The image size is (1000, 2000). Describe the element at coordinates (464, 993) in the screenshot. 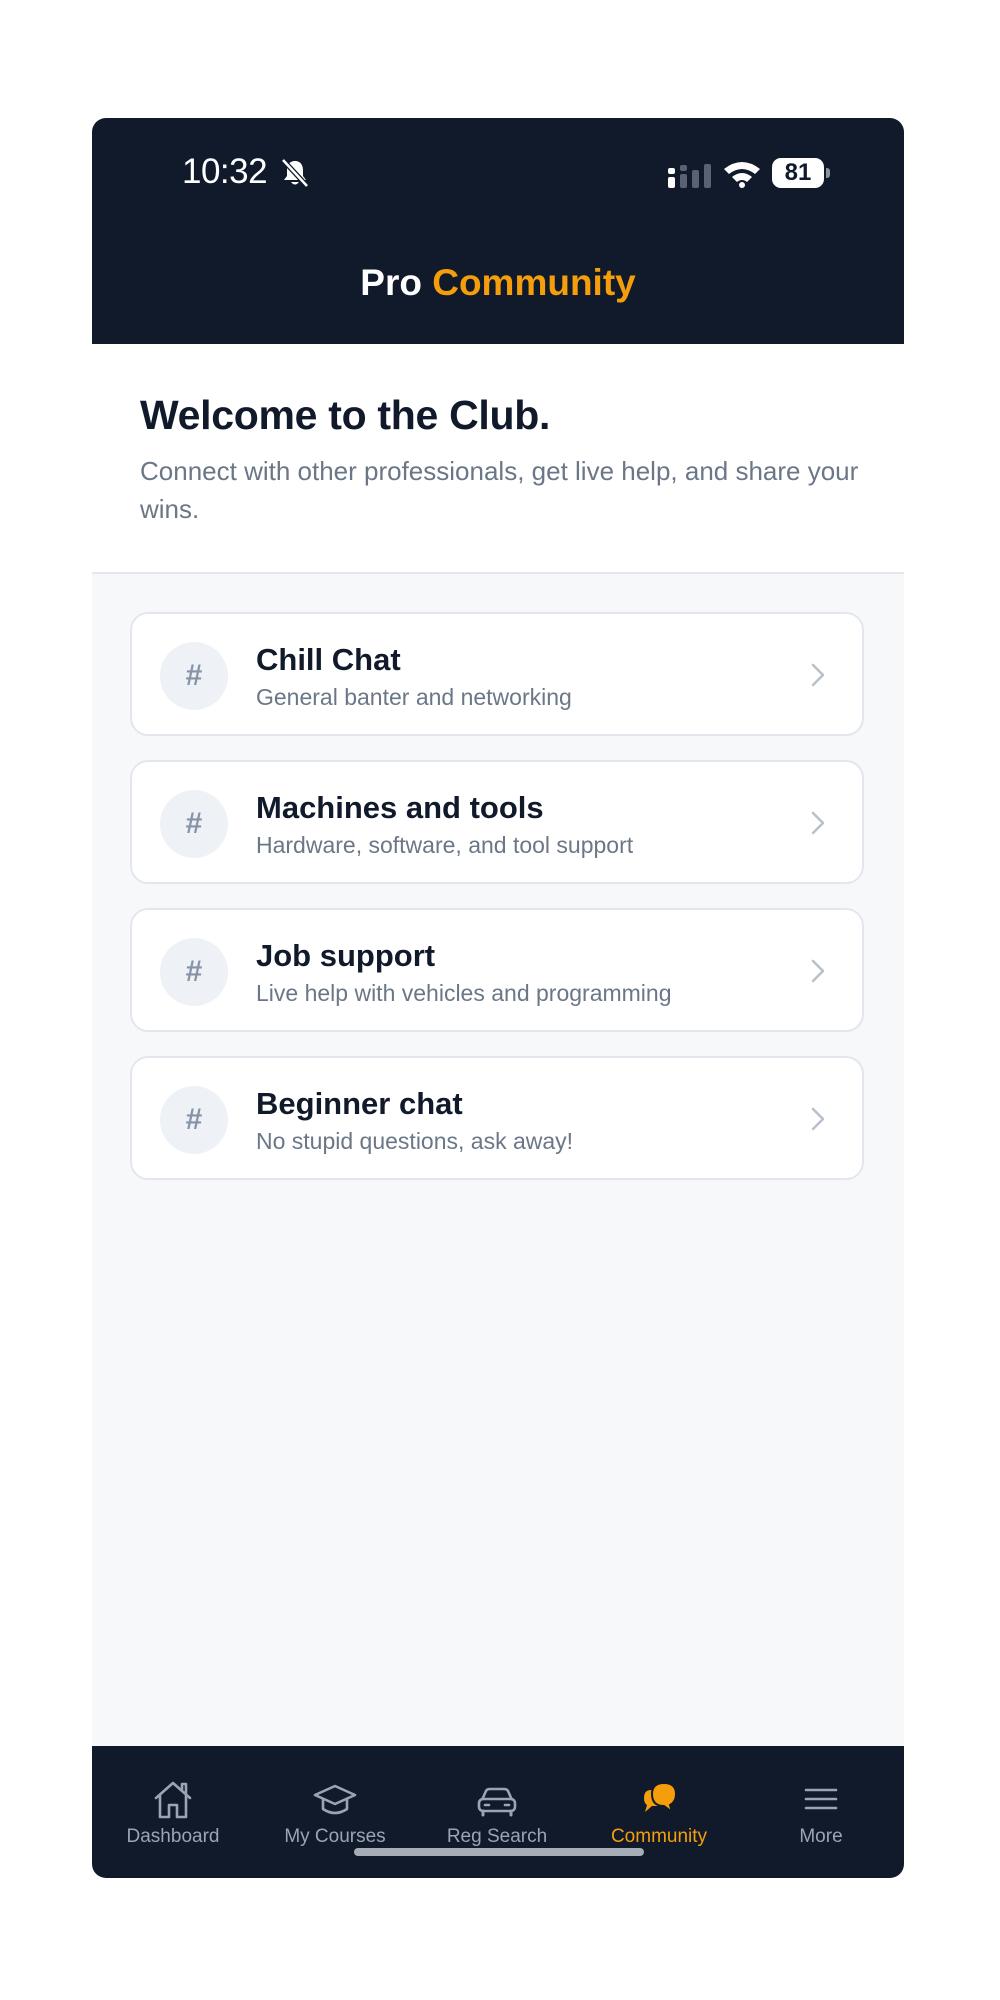

I see `channel-description: Live help with vehicles and programming` at that location.